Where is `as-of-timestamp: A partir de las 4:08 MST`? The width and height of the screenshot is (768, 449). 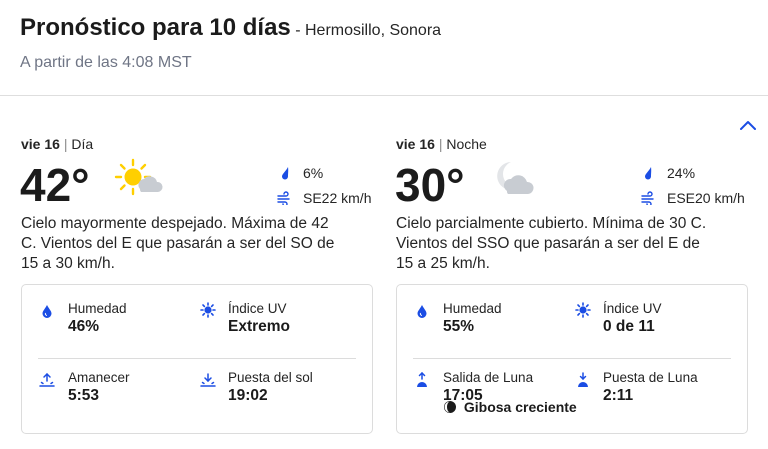
as-of-timestamp: A partir de las 4:08 MST is located at coordinates (106, 62).